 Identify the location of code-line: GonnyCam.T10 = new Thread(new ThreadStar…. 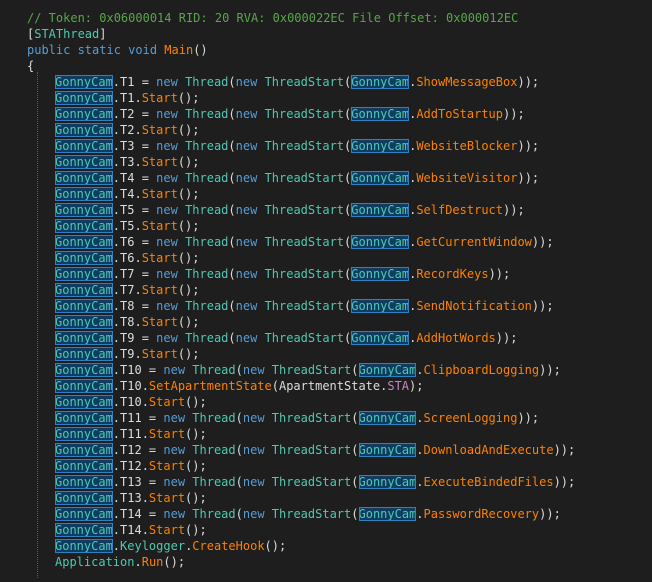
(308, 370).